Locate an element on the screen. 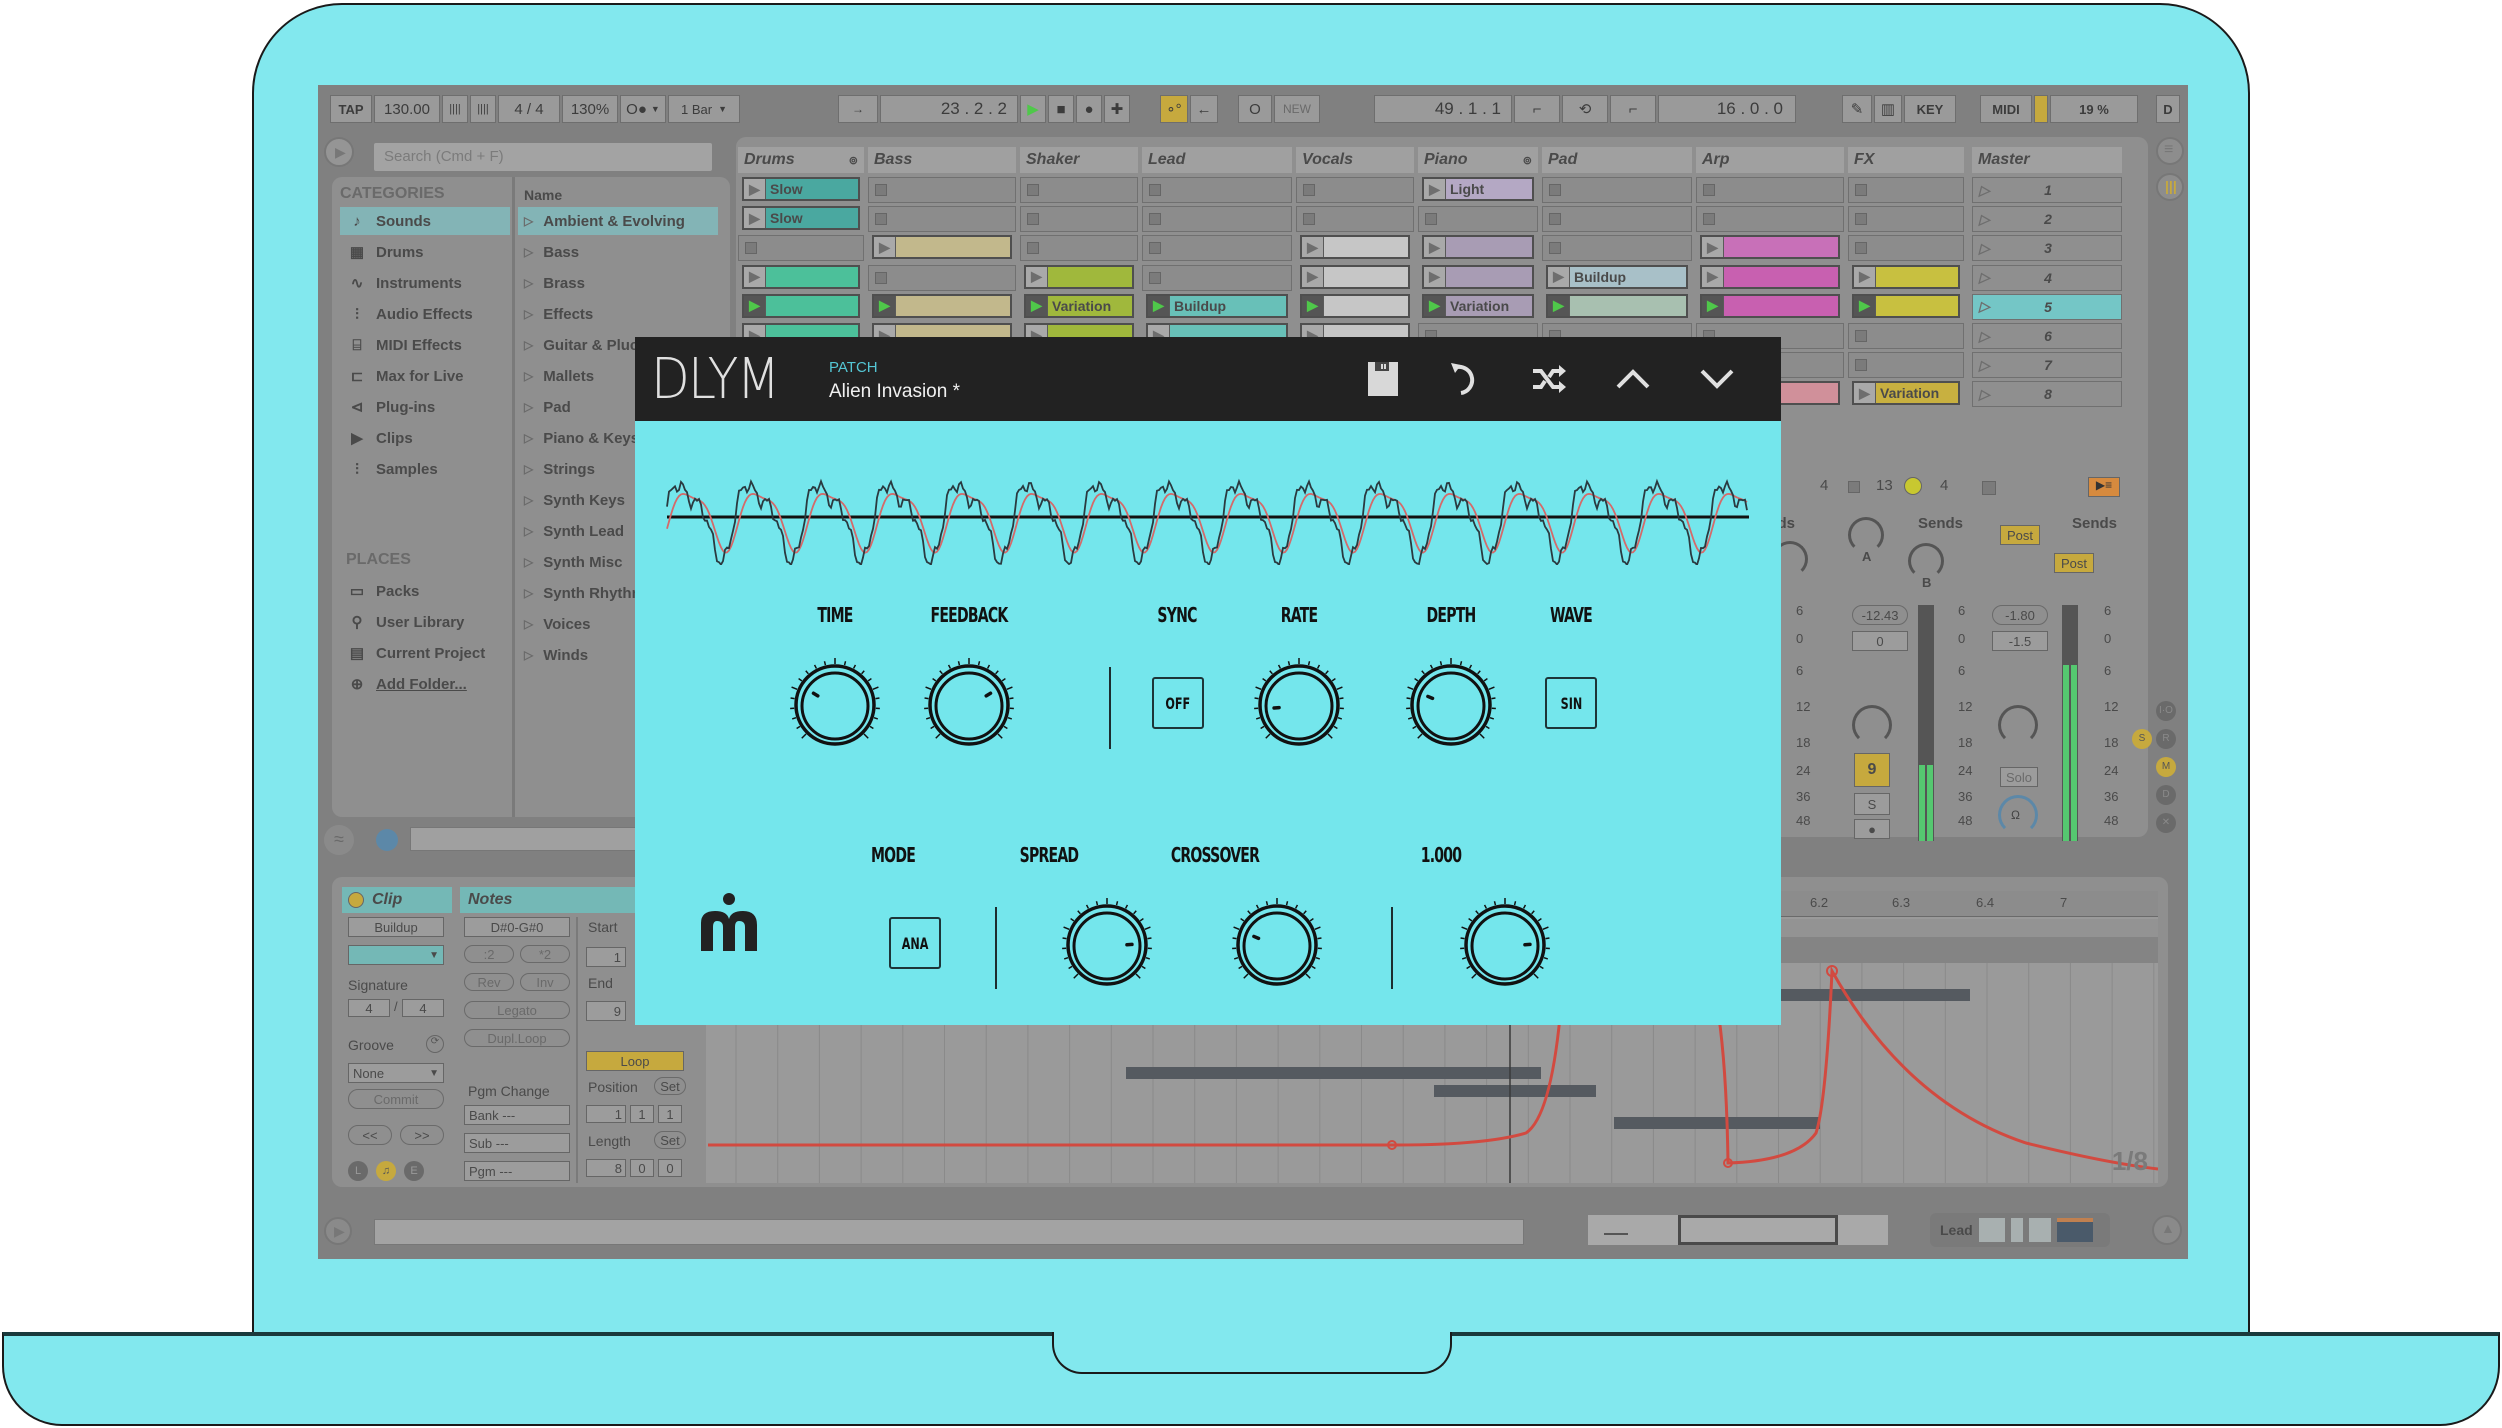 Image resolution: width=2502 pixels, height=1428 pixels. scene-launch-button: ▷ 5 is located at coordinates (2047, 306).